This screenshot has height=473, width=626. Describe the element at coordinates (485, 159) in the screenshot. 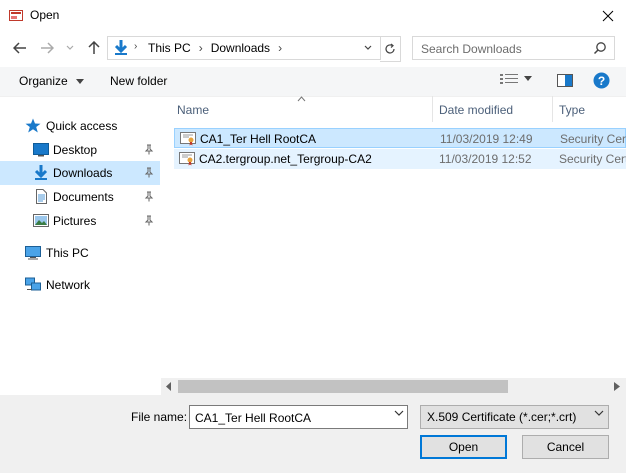

I see `file-date: 11/03/2019 12:52` at that location.